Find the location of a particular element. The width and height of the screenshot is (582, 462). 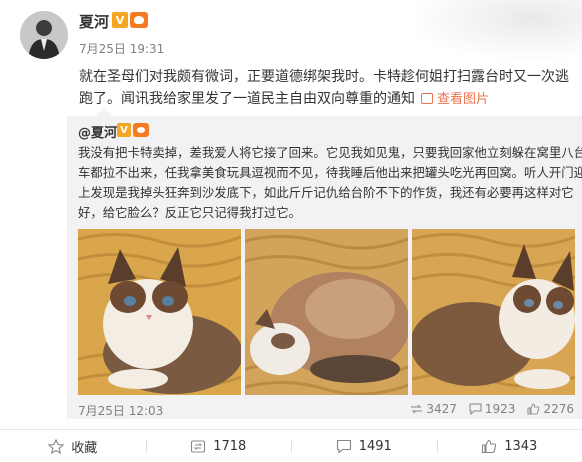

star-icon is located at coordinates (56, 446).